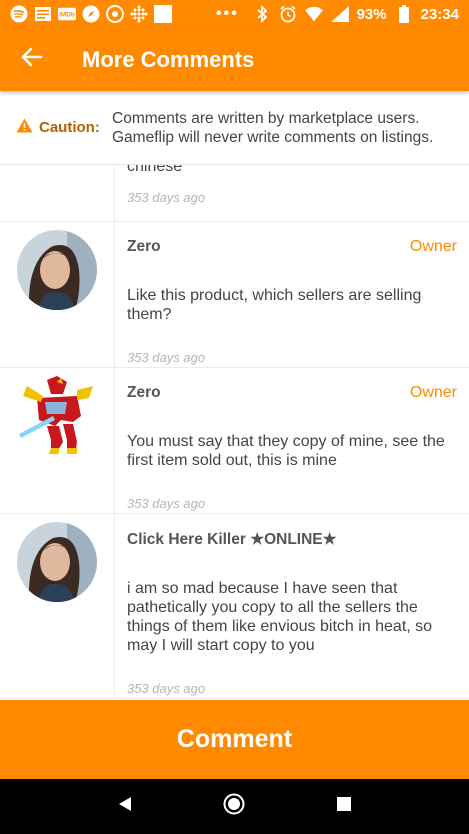 The width and height of the screenshot is (469, 834). I want to click on warning-icon, so click(24, 127).